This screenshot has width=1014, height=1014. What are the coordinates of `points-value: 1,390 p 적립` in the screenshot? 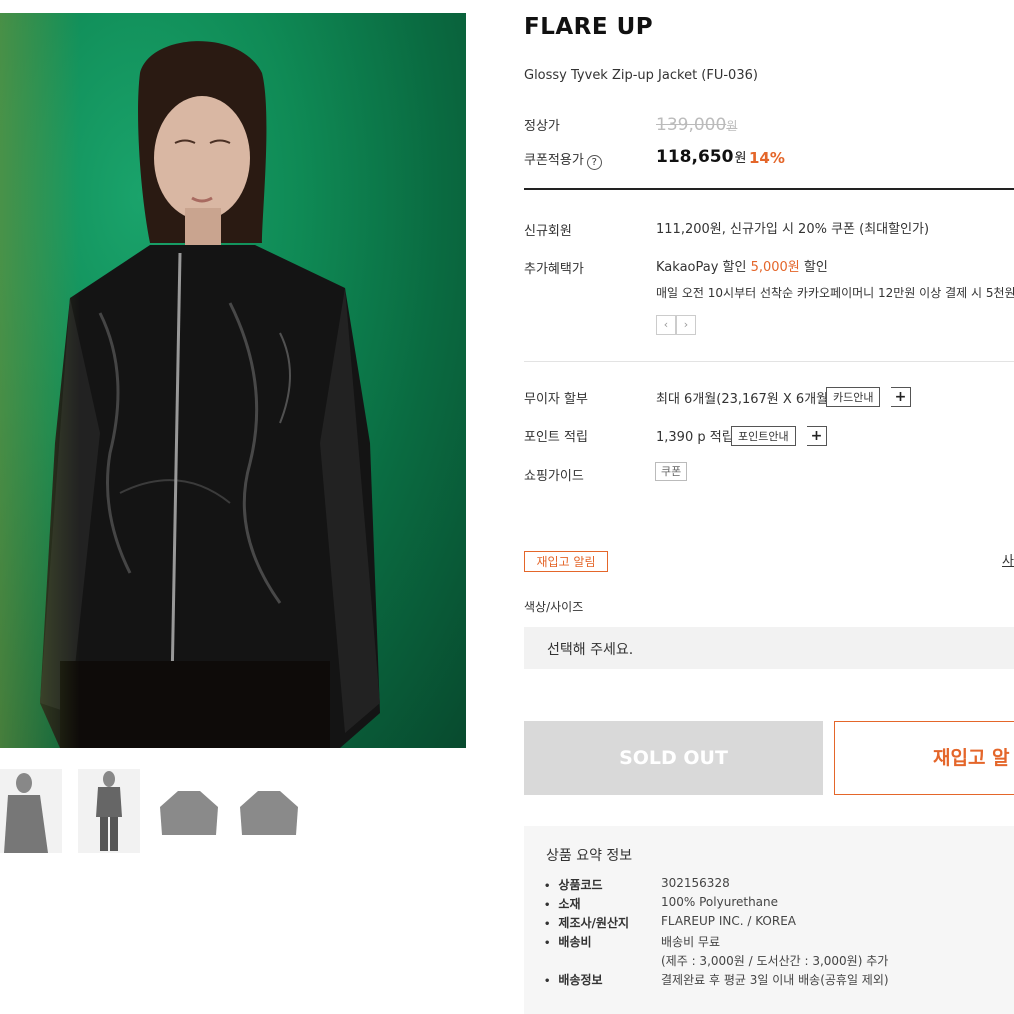 It's located at (695, 437).